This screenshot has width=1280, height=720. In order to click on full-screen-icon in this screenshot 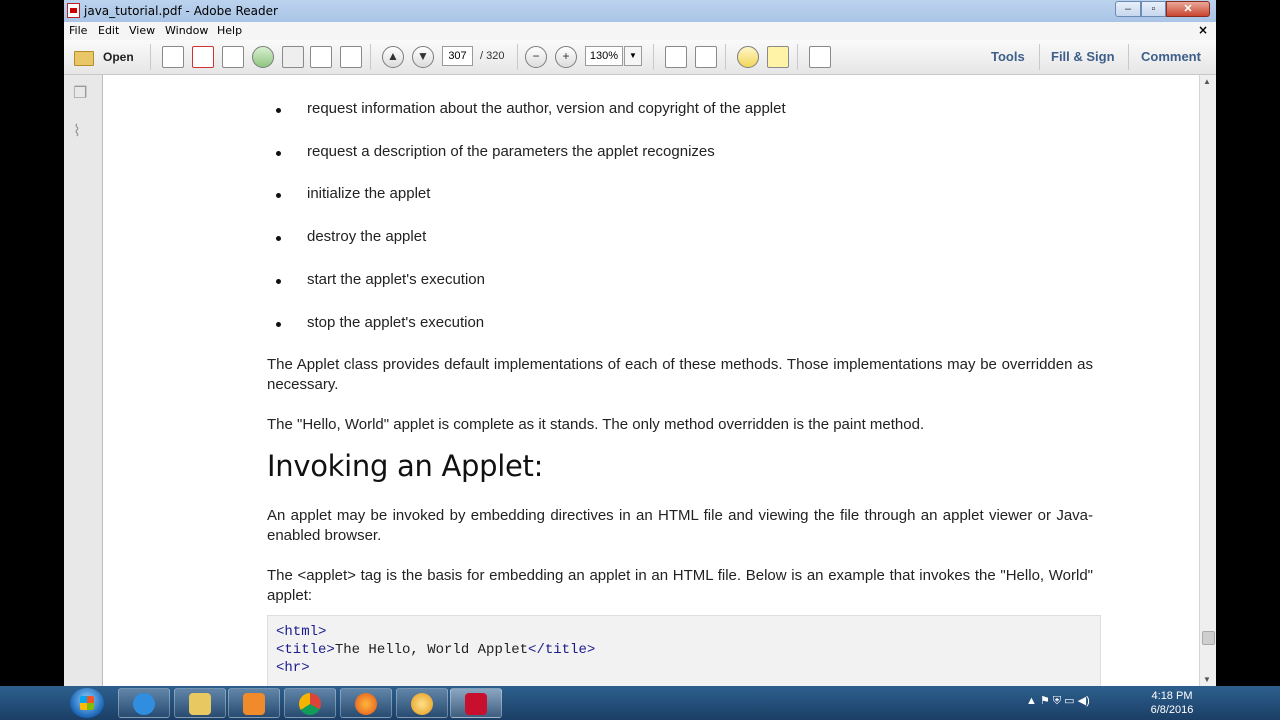, I will do `click(820, 57)`.